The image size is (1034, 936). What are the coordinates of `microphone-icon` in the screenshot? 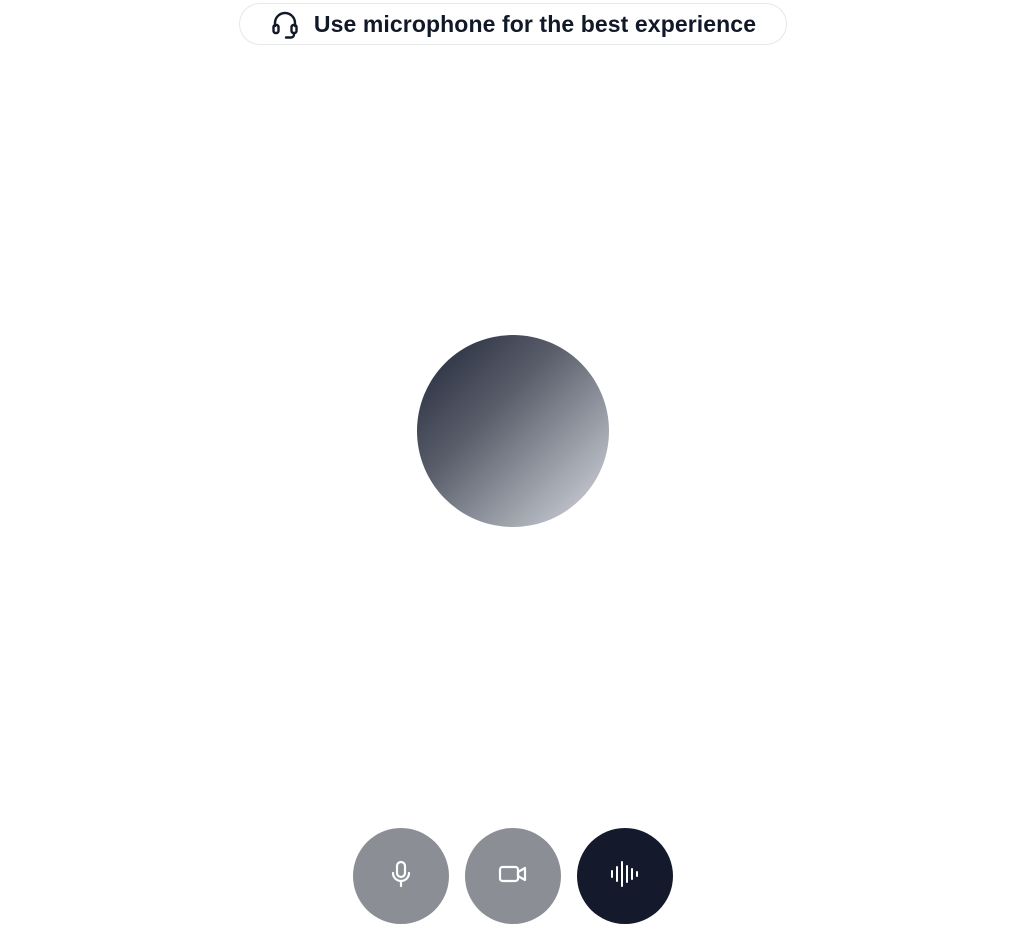 It's located at (401, 876).